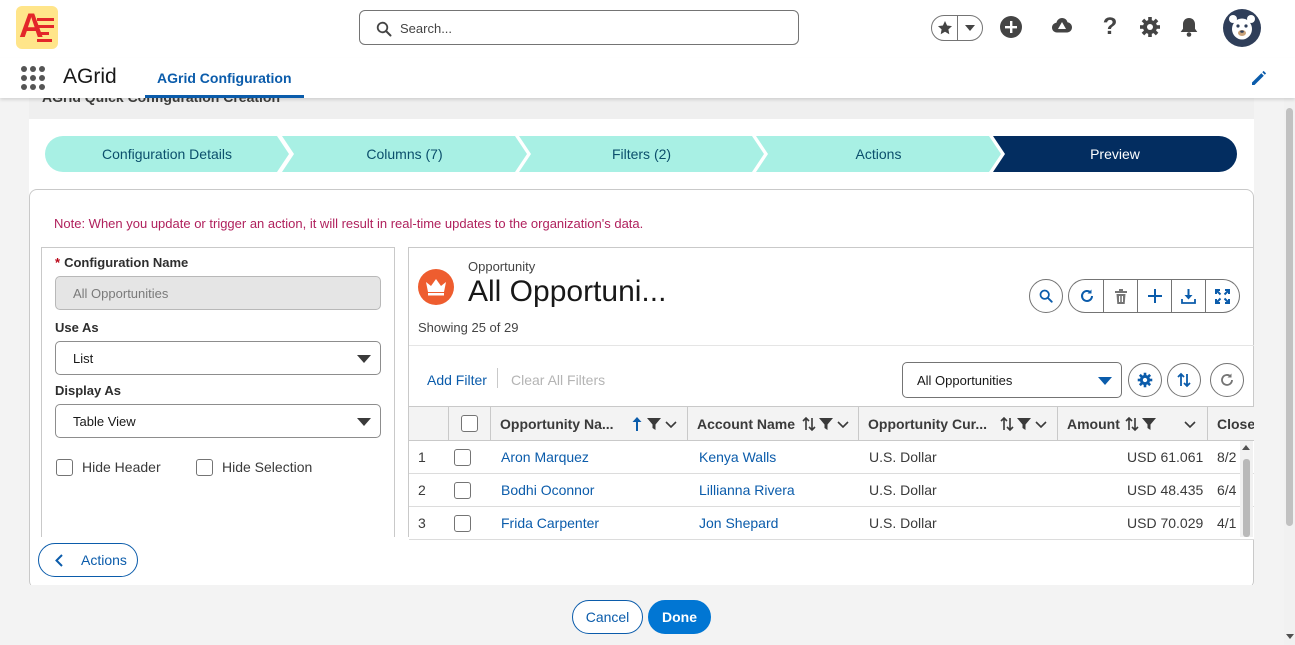 Image resolution: width=1295 pixels, height=645 pixels. Describe the element at coordinates (647, 78) in the screenshot. I see `app-navigation-bar: AGrid AGrid Configuration` at that location.